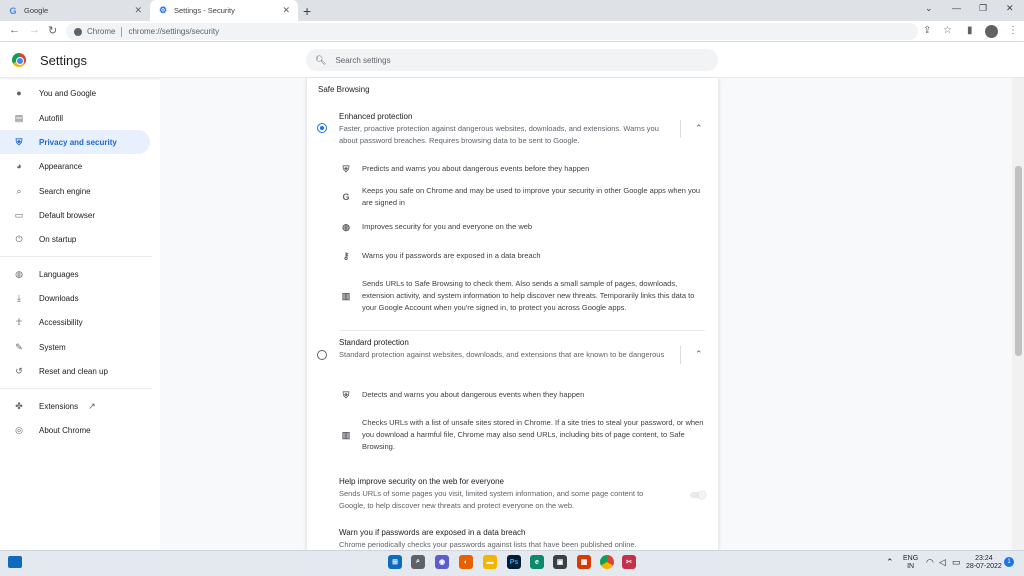  What do you see at coordinates (927, 30) in the screenshot?
I see `share-icon: ⇪` at bounding box center [927, 30].